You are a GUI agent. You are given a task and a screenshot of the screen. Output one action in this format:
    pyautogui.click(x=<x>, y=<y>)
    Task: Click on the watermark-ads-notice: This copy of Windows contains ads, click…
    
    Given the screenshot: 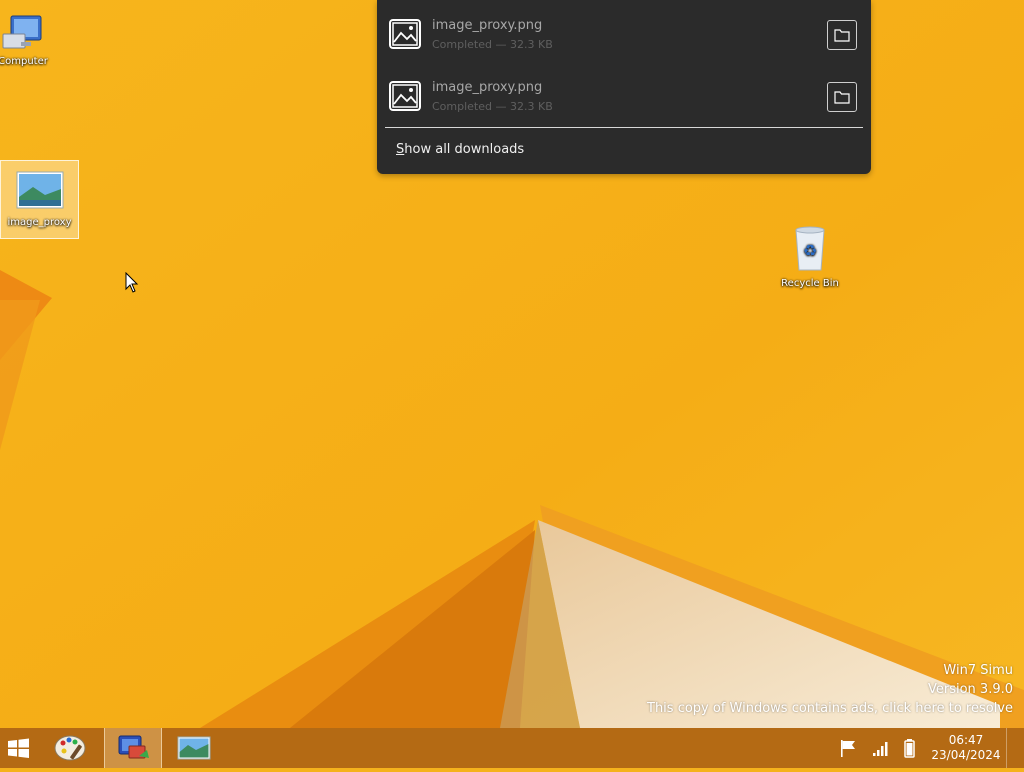 What is the action you would take?
    pyautogui.click(x=830, y=708)
    